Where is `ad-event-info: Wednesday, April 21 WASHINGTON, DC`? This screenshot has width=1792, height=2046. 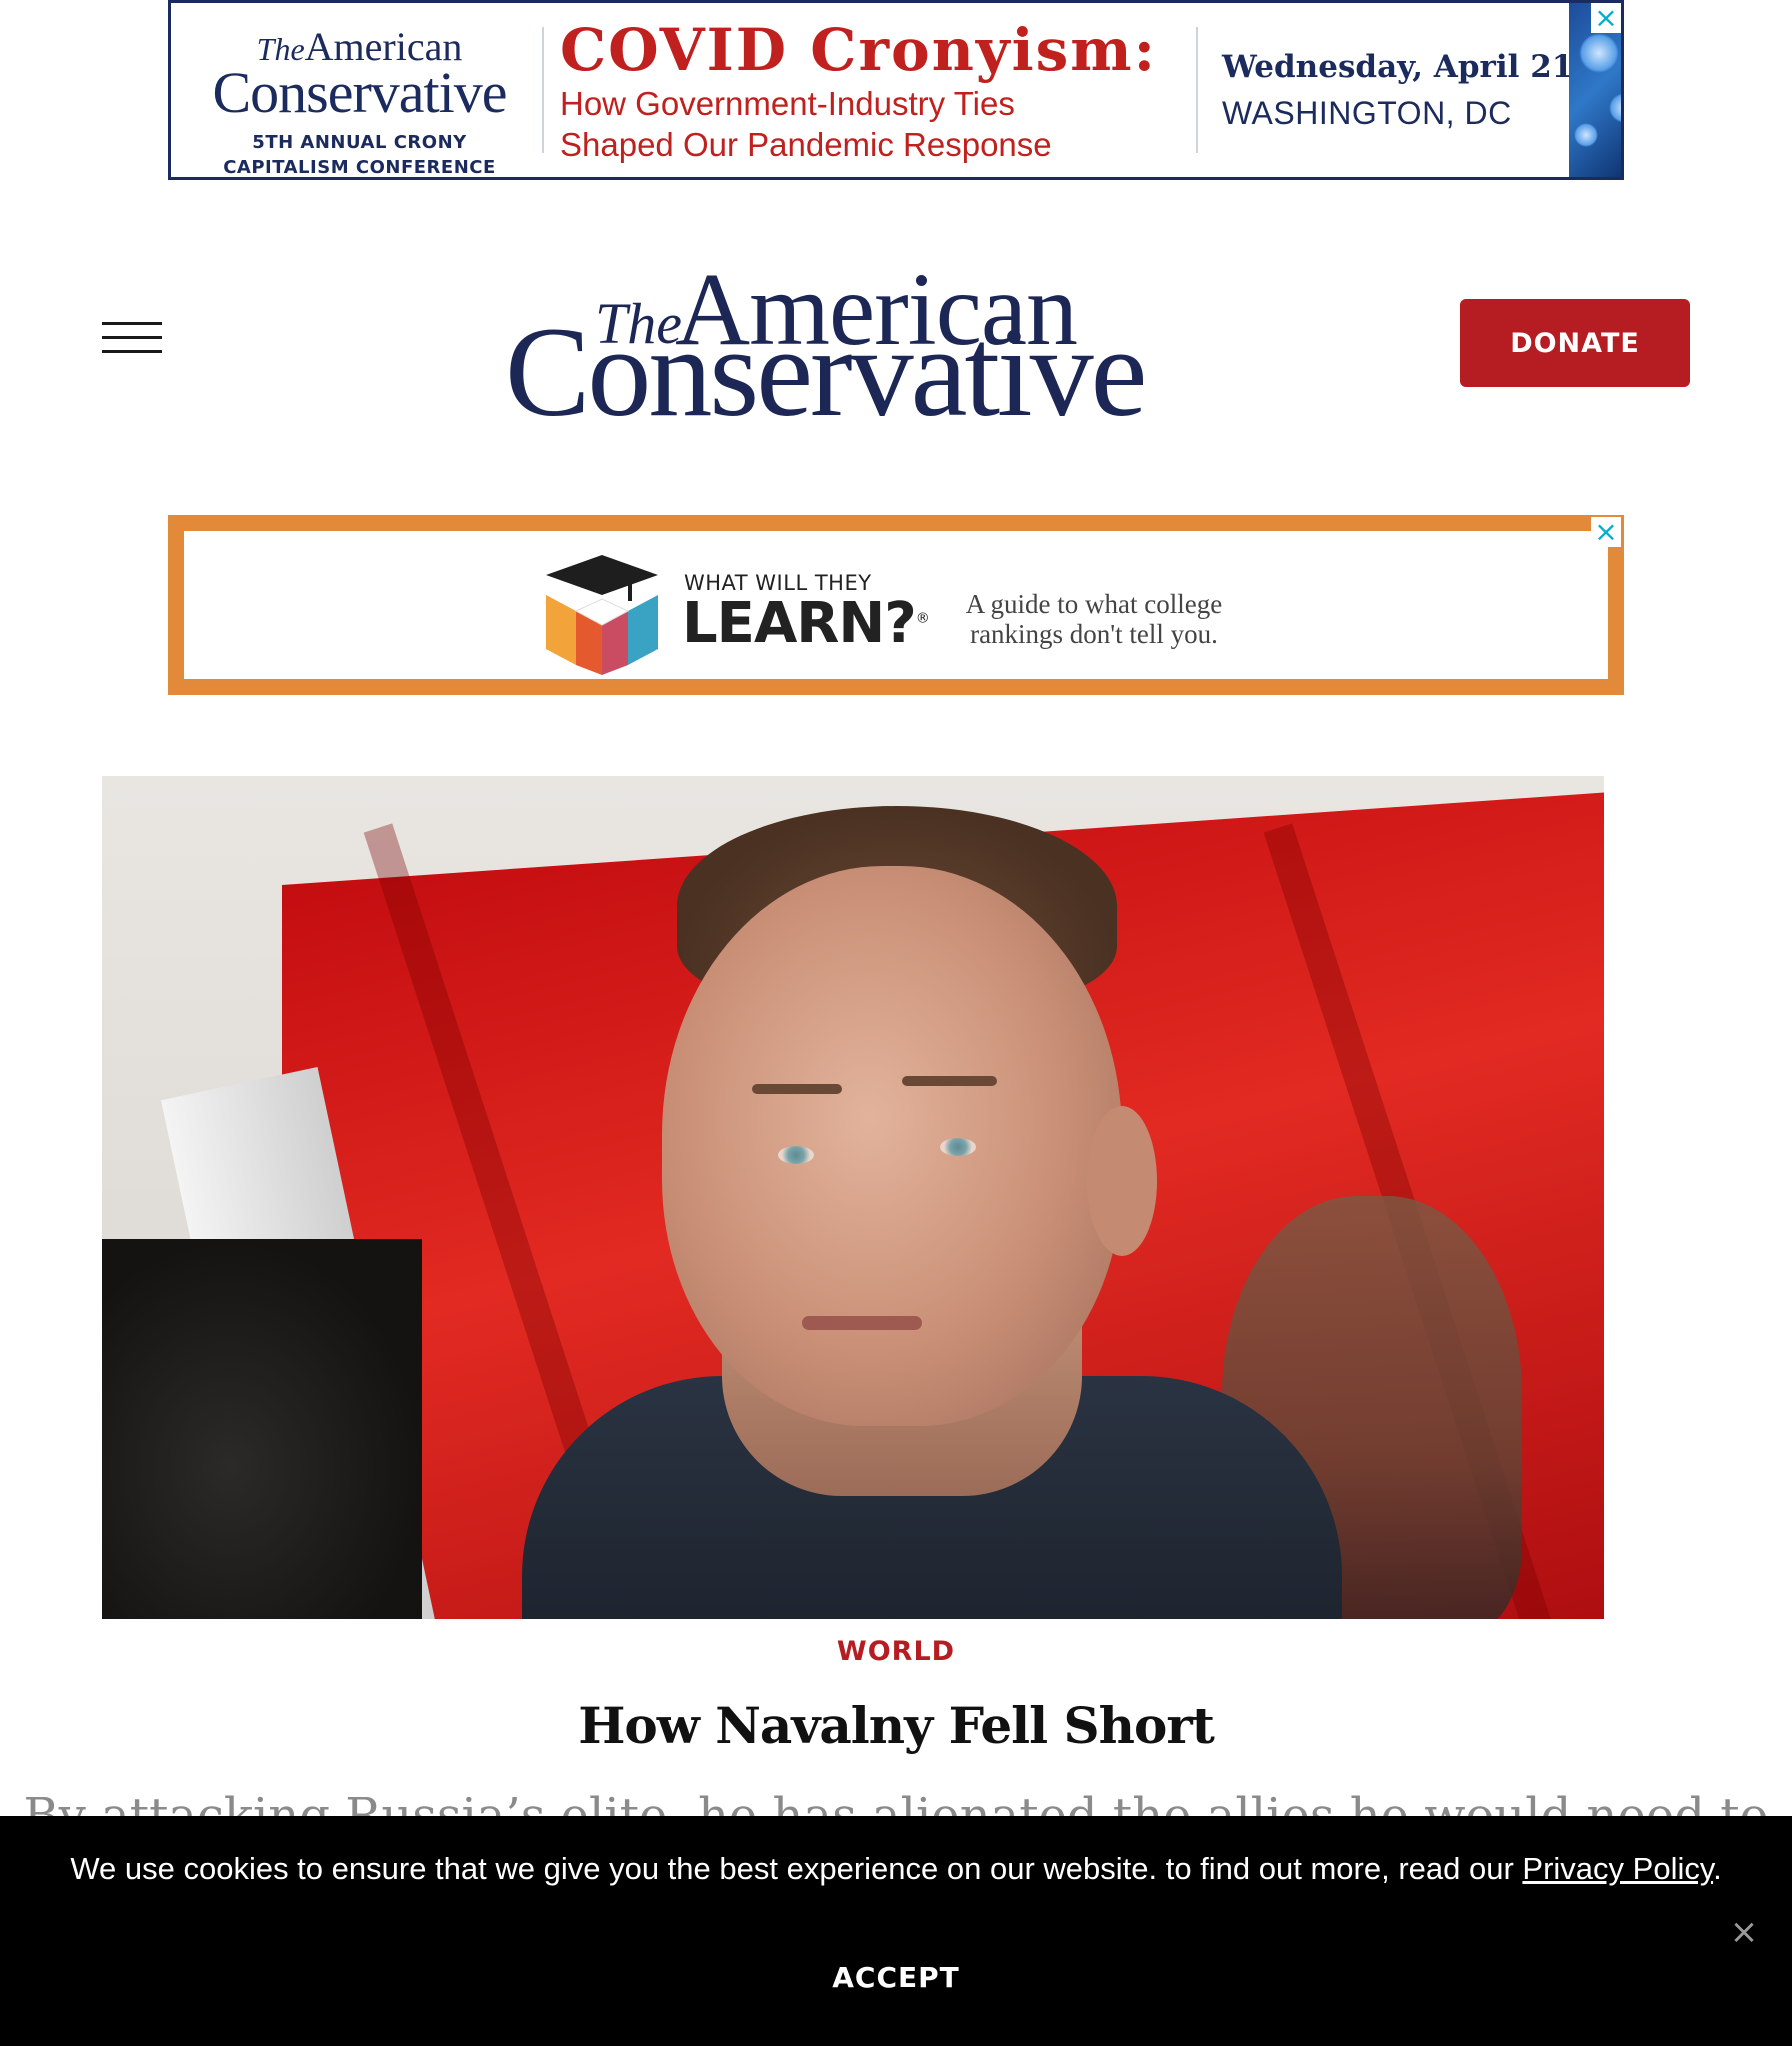 ad-event-info: Wednesday, April 21 WASHINGTON, DC is located at coordinates (1394, 90).